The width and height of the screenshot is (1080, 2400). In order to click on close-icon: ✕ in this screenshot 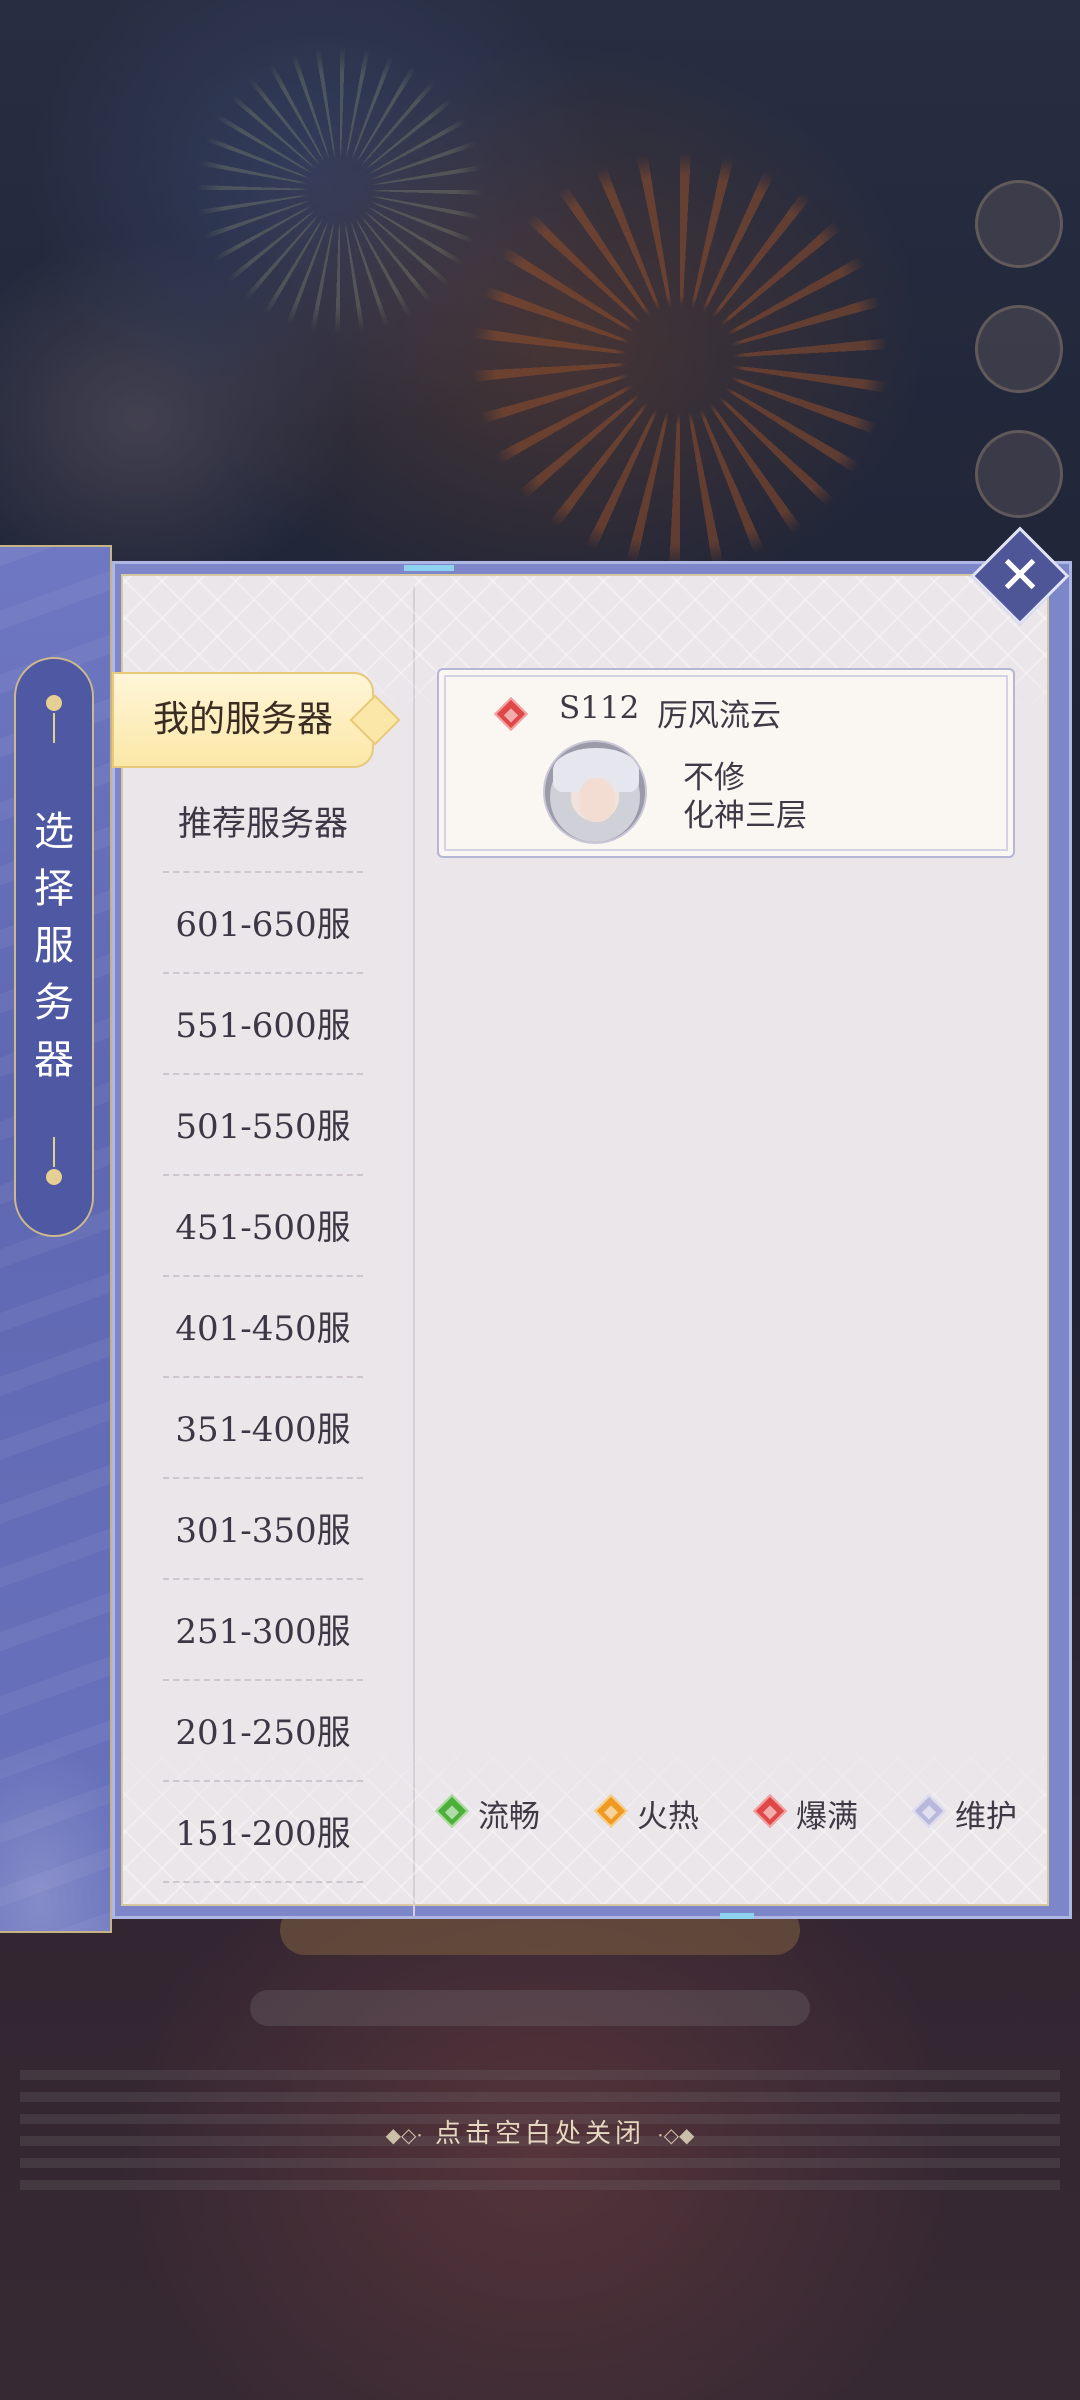, I will do `click(1020, 576)`.